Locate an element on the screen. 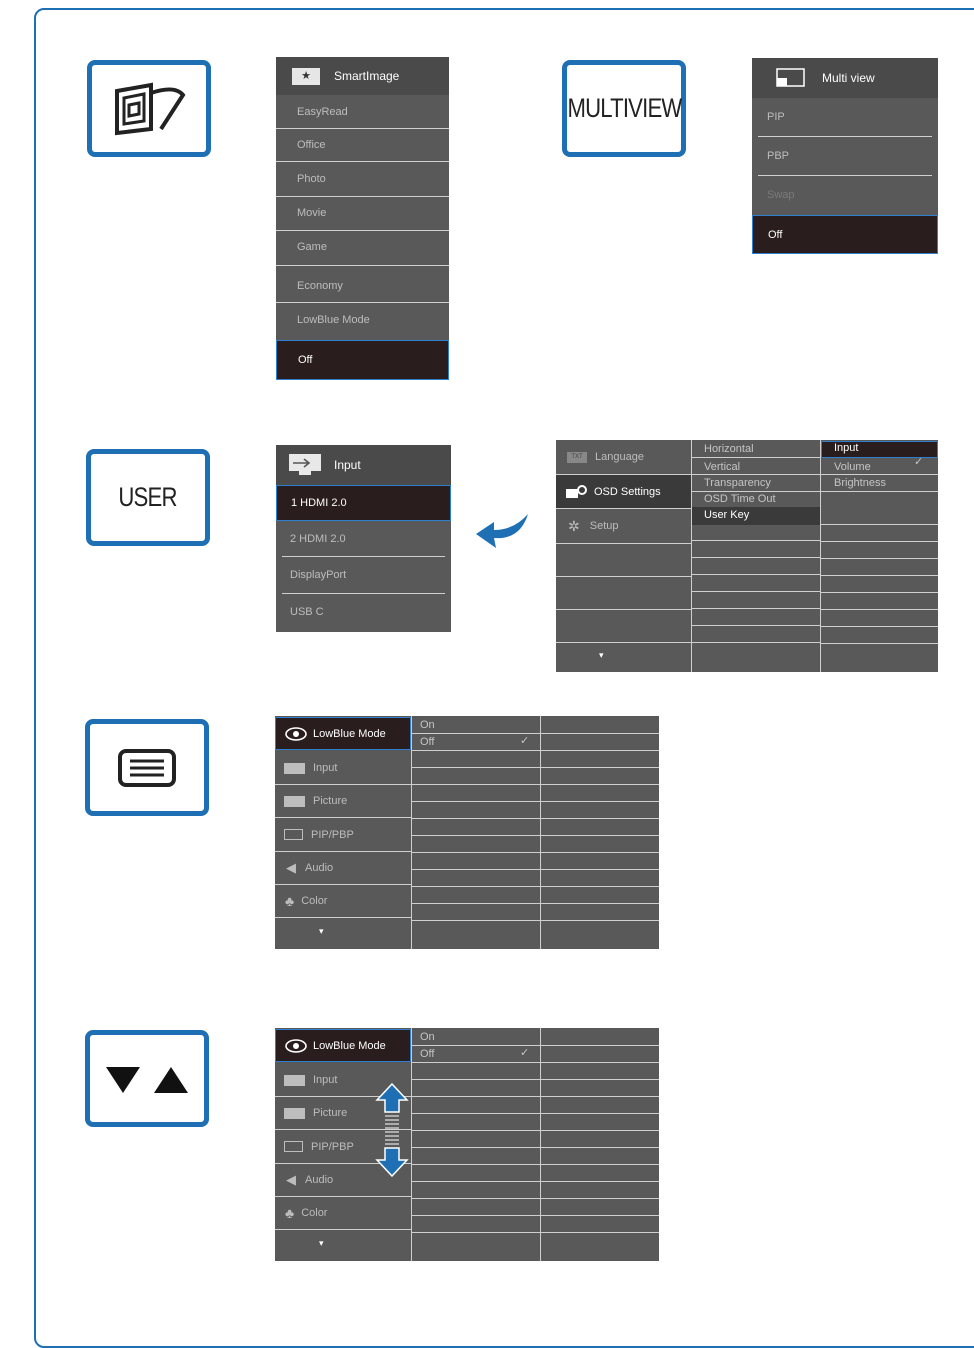 The width and height of the screenshot is (974, 1348). user-button: USER is located at coordinates (148, 497).